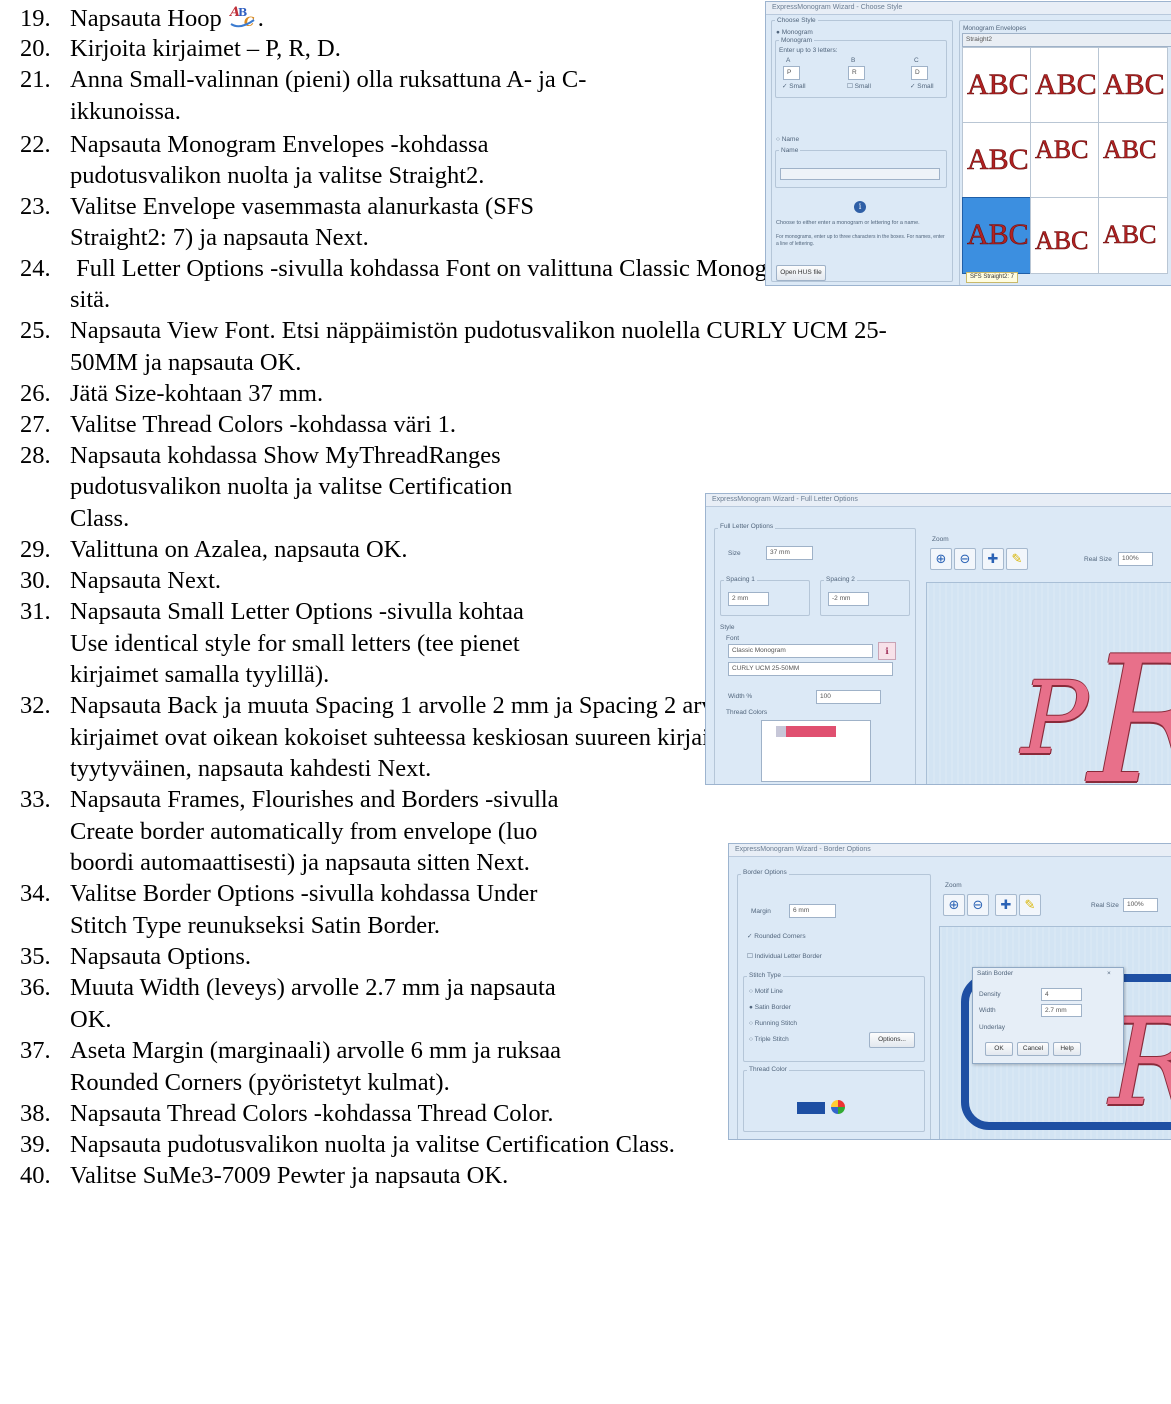 Image resolution: width=1171 pixels, height=1404 pixels. What do you see at coordinates (200, 674) in the screenshot?
I see `step-continuation: kirjaimet samalla tyylillä).` at bounding box center [200, 674].